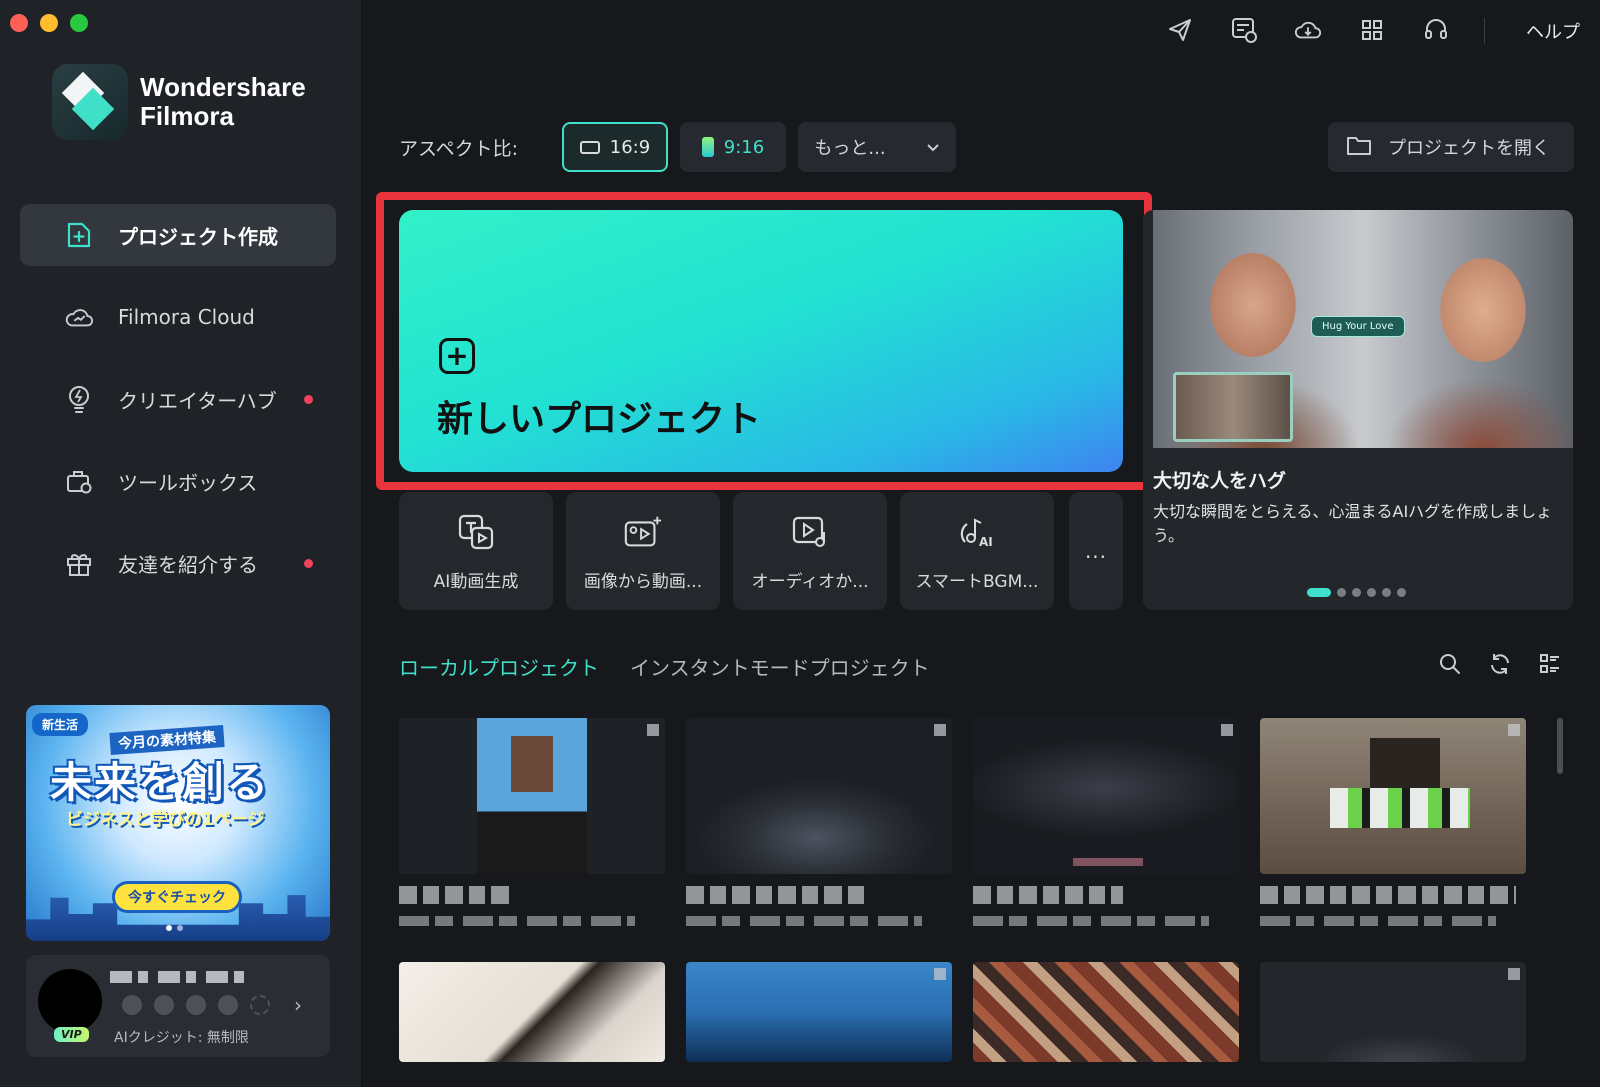 The width and height of the screenshot is (1600, 1087). What do you see at coordinates (187, 116) in the screenshot?
I see `brand-line2: Filmora` at bounding box center [187, 116].